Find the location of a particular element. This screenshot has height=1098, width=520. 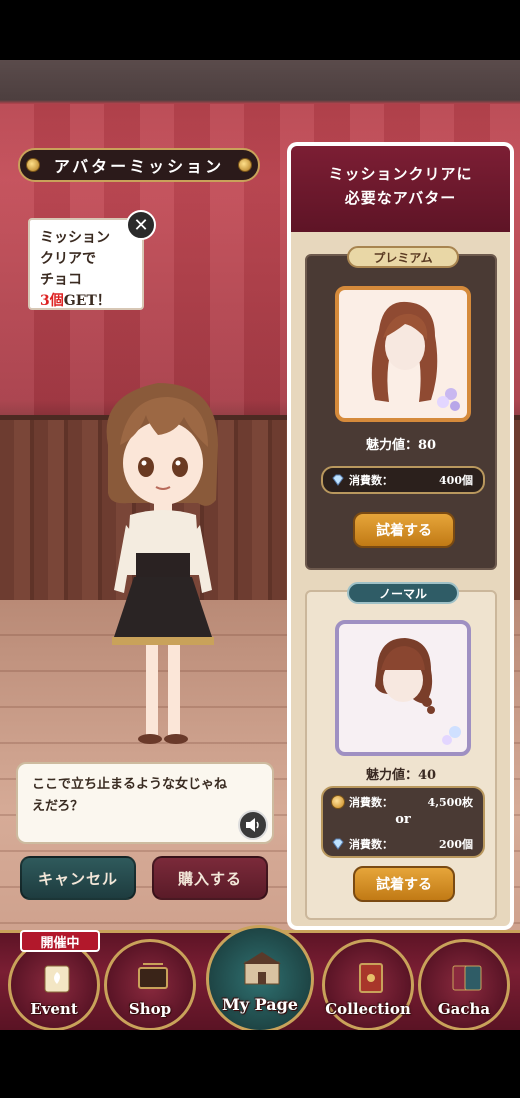

normal-cost-row-gems: 消費数： 200個 is located at coordinates (402, 844).